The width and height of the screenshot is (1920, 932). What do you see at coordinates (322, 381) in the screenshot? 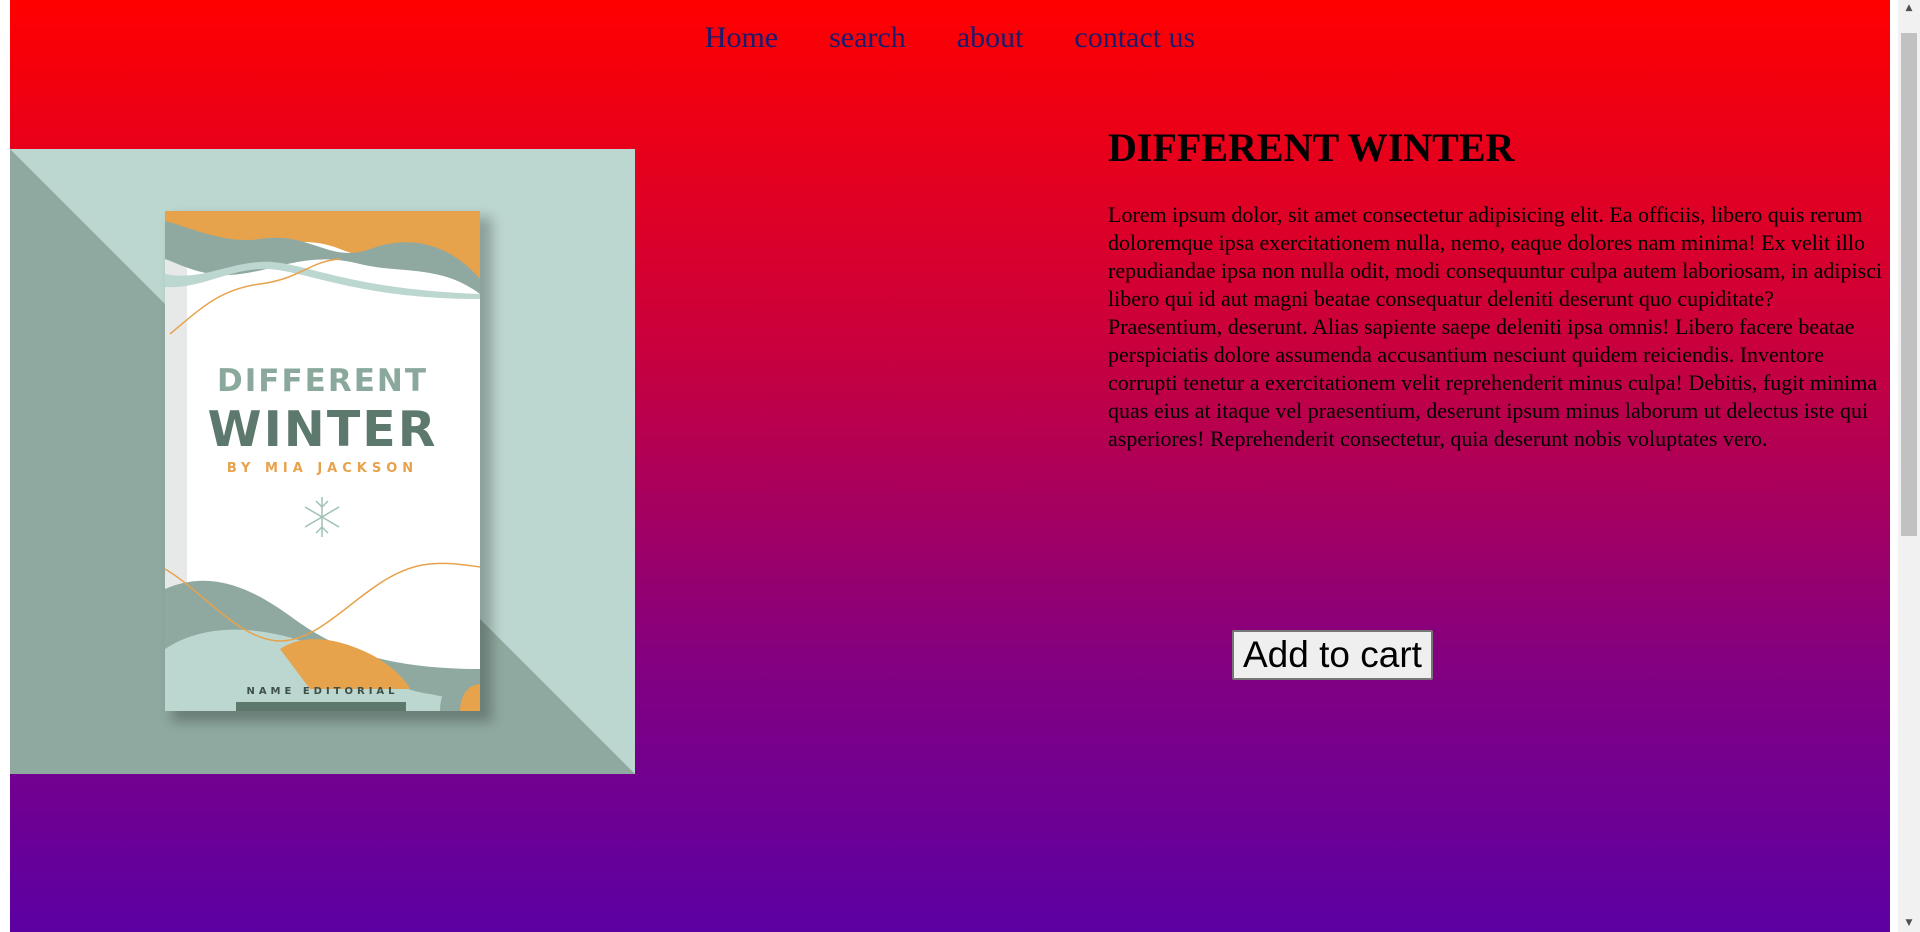
I see `cover-title-top: DIFFERENT` at bounding box center [322, 381].